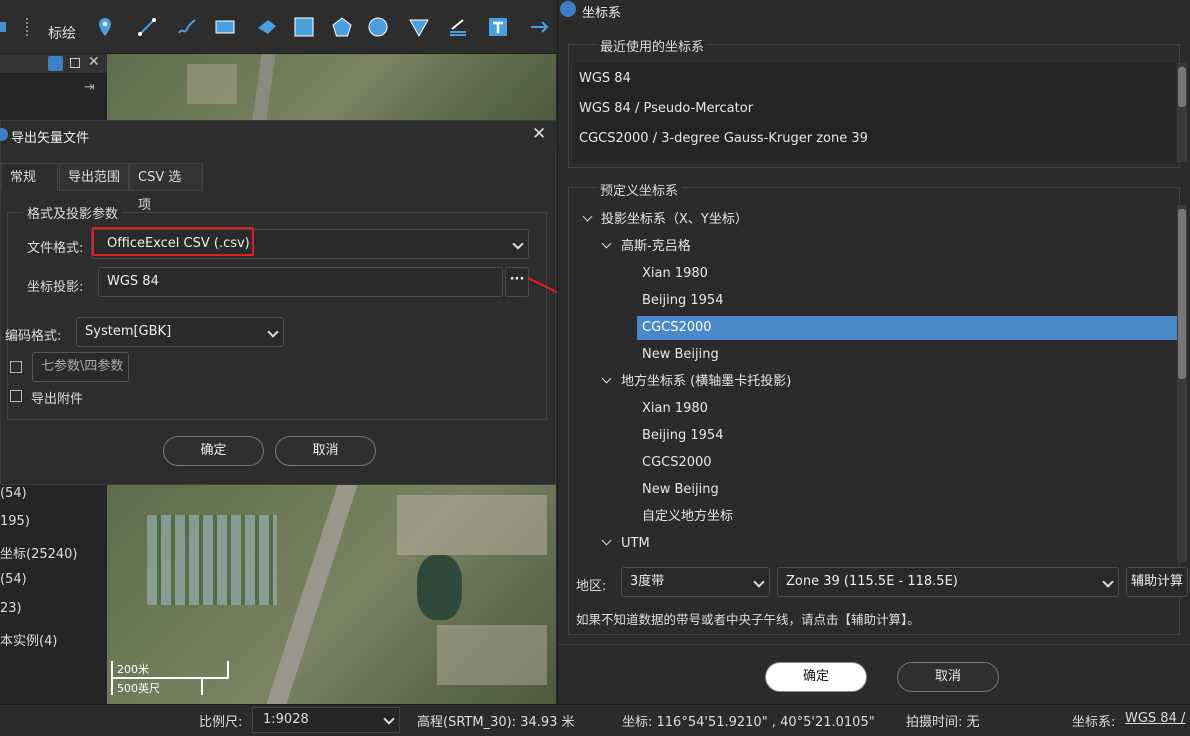 The width and height of the screenshot is (1190, 736). Describe the element at coordinates (180, 332) in the screenshot. I see `encoding-select: System[GBK]` at that location.